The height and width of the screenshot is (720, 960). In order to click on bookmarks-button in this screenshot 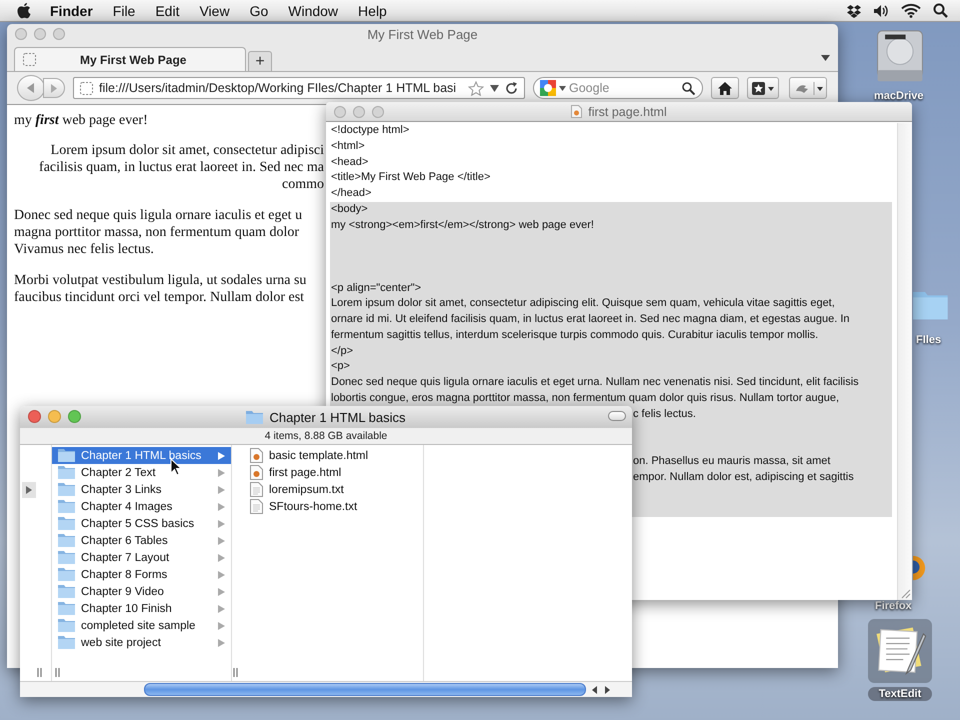, I will do `click(763, 88)`.